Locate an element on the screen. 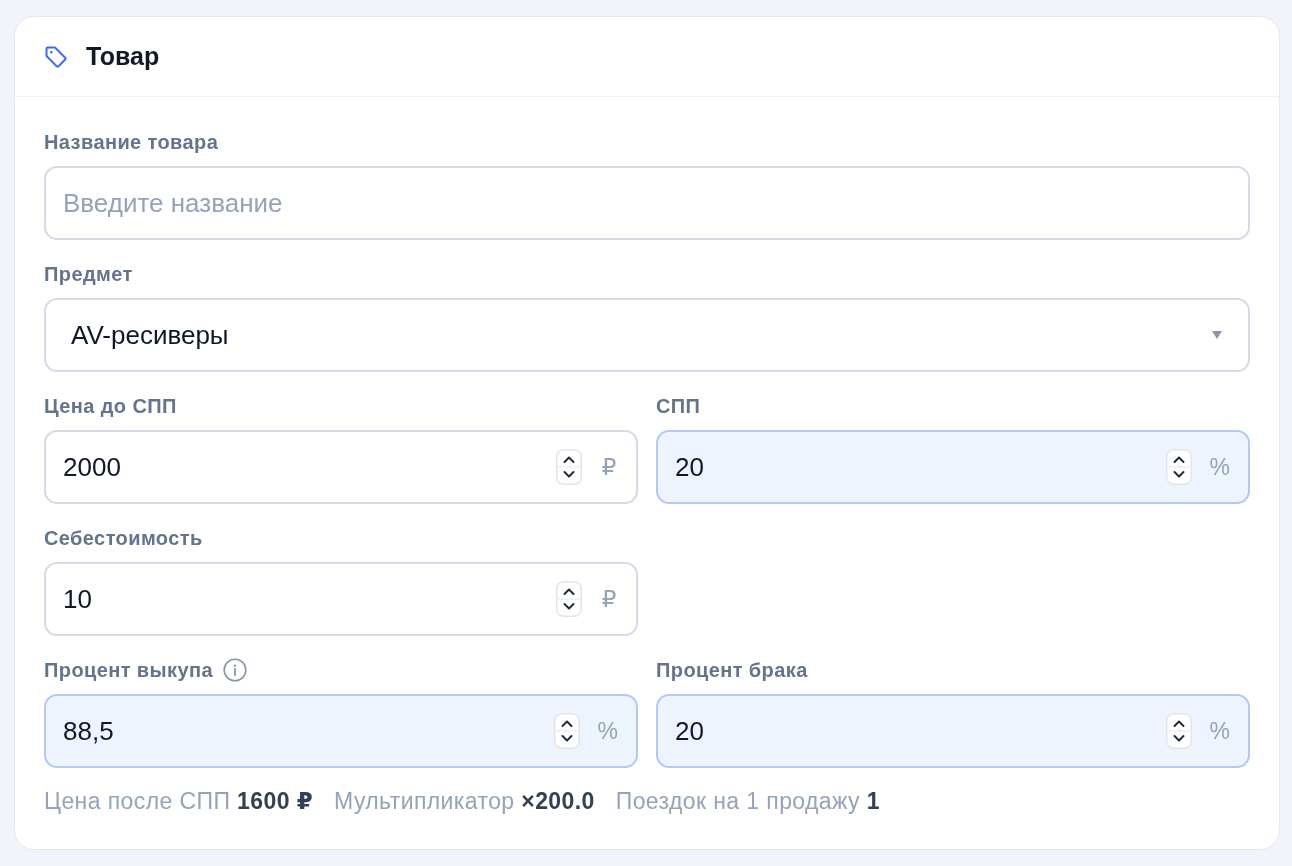 The height and width of the screenshot is (866, 1292). field-label: Процент выкупа is located at coordinates (128, 670).